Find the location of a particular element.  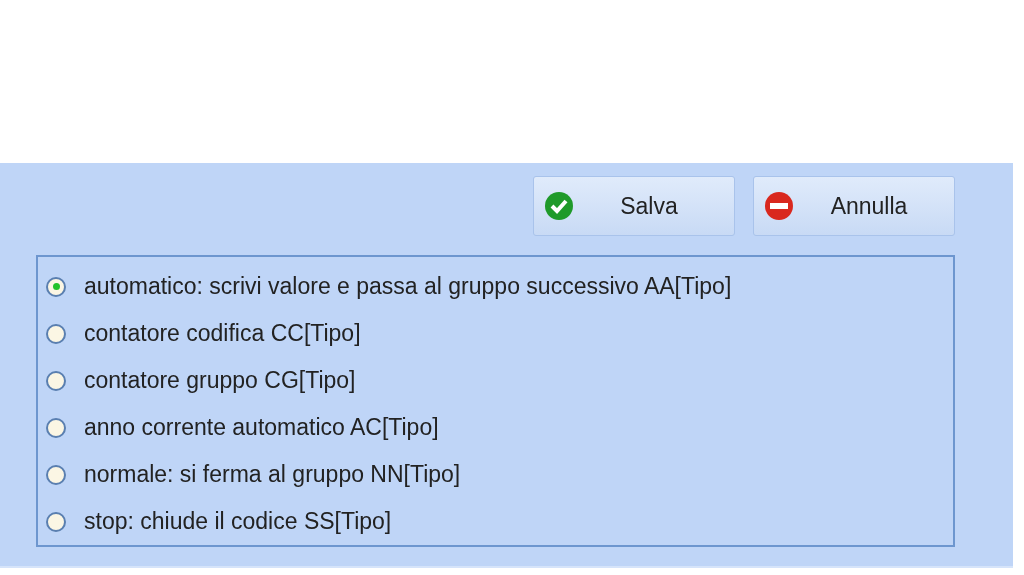

radio-option: normale: si ferma al gruppo NN[Tipo] is located at coordinates (499, 474).